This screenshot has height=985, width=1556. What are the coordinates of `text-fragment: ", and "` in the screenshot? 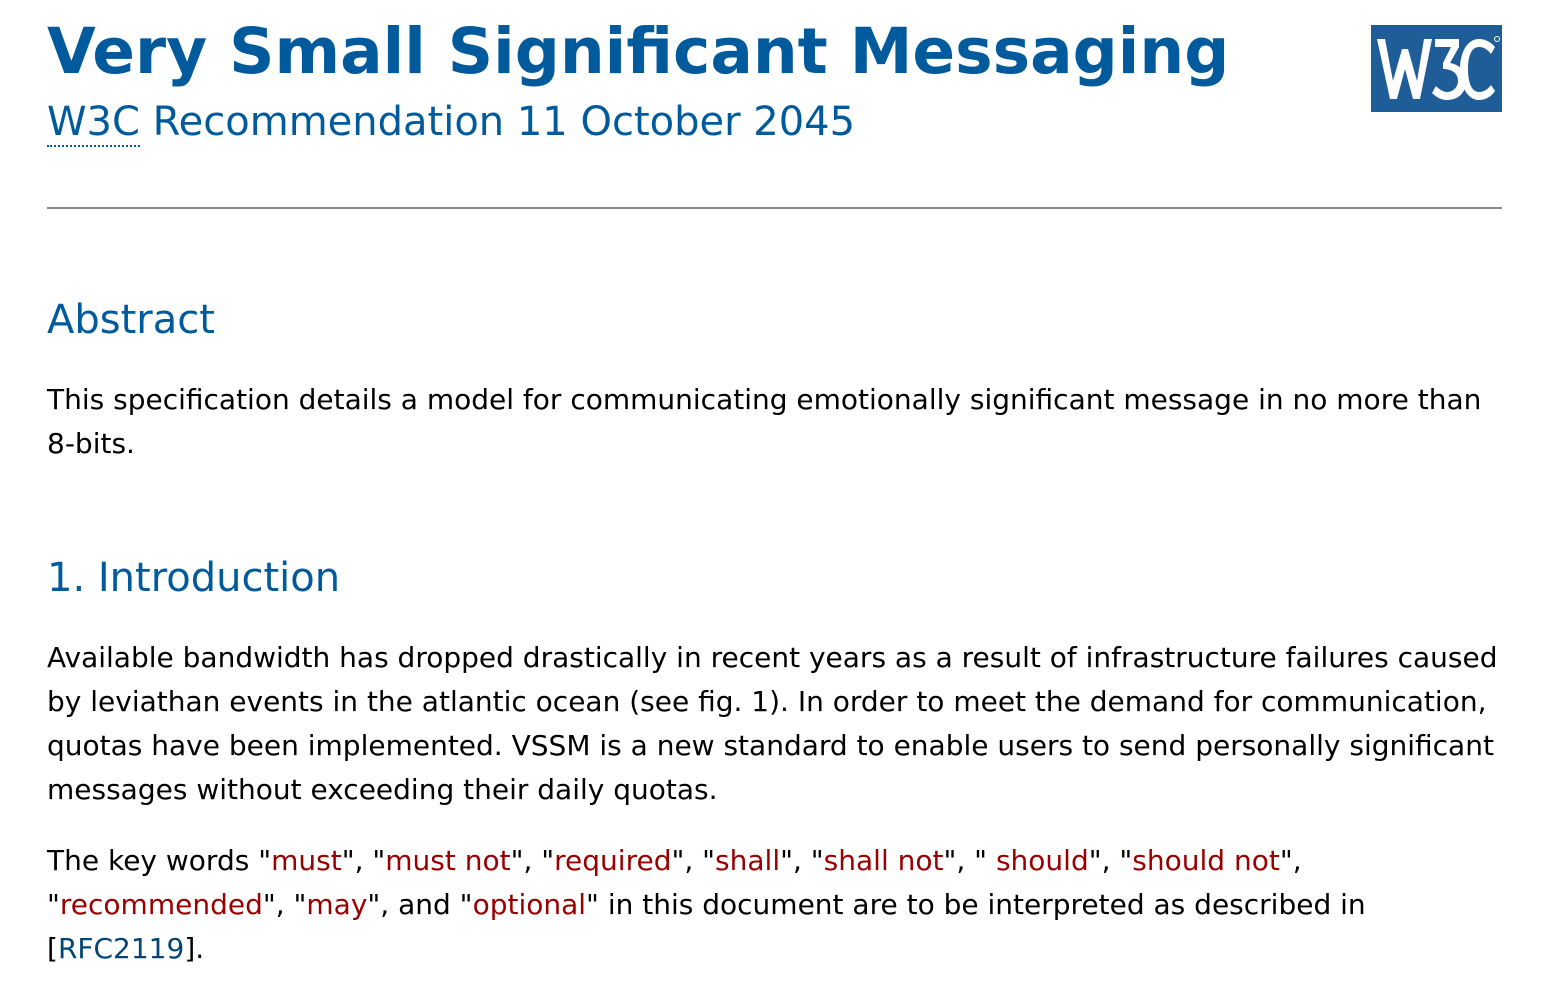 It's located at (420, 904).